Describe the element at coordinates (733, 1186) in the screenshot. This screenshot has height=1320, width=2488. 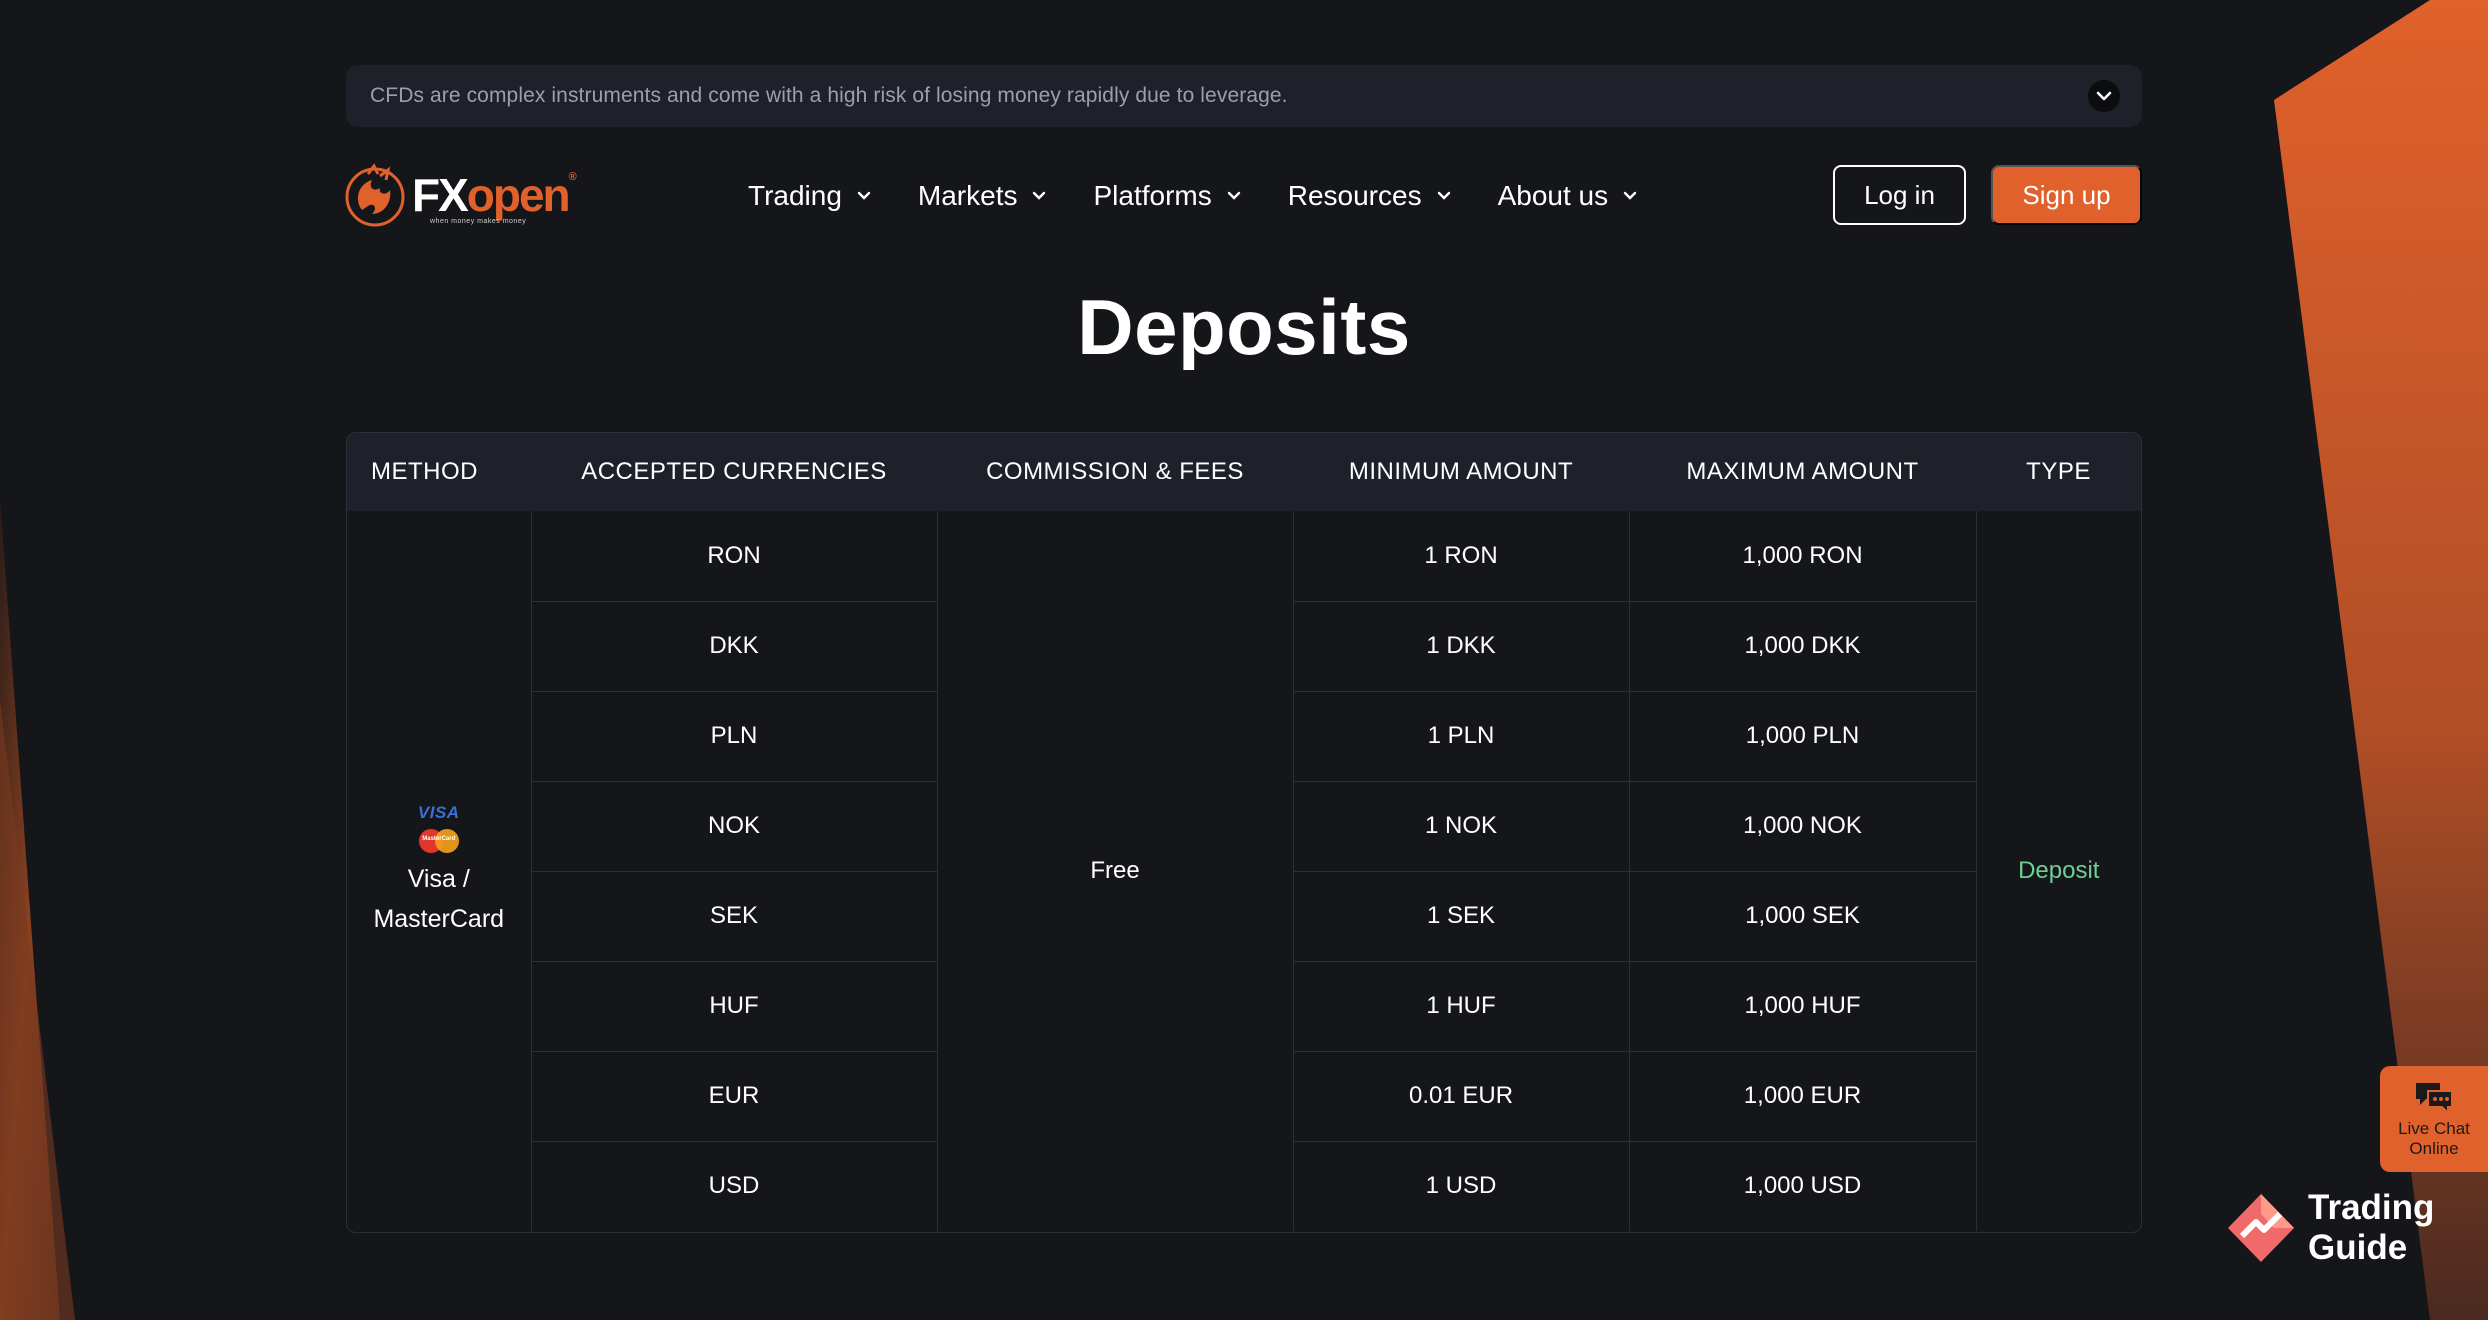
I see `currency-cell: USD` at that location.